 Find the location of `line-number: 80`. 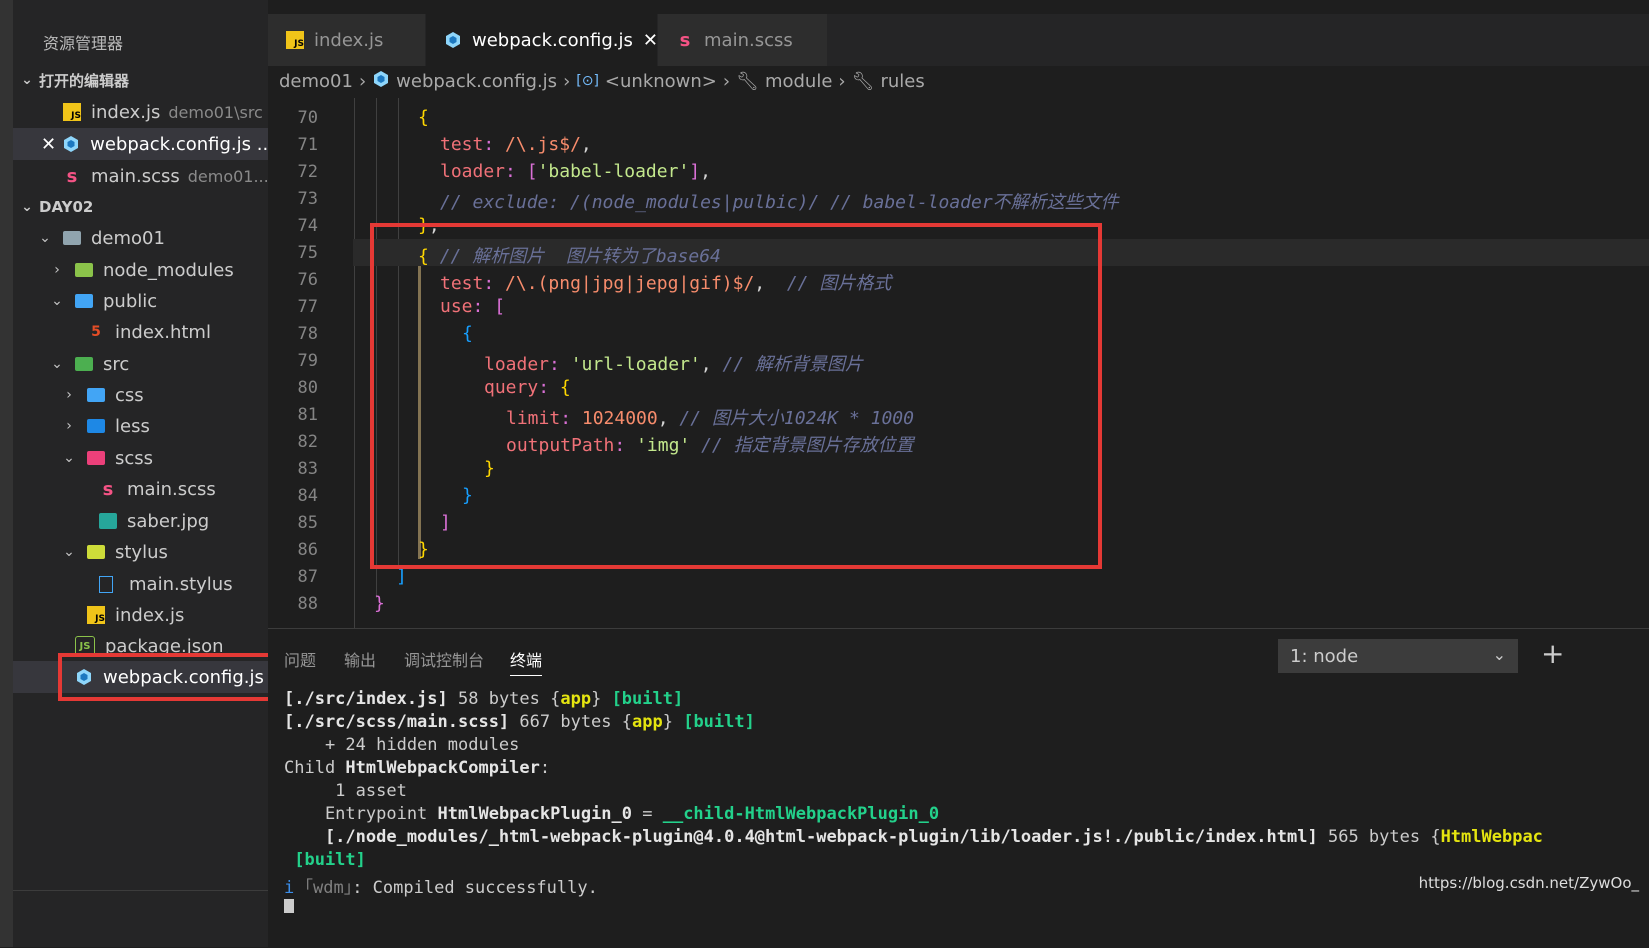

line-number: 80 is located at coordinates (307, 388).